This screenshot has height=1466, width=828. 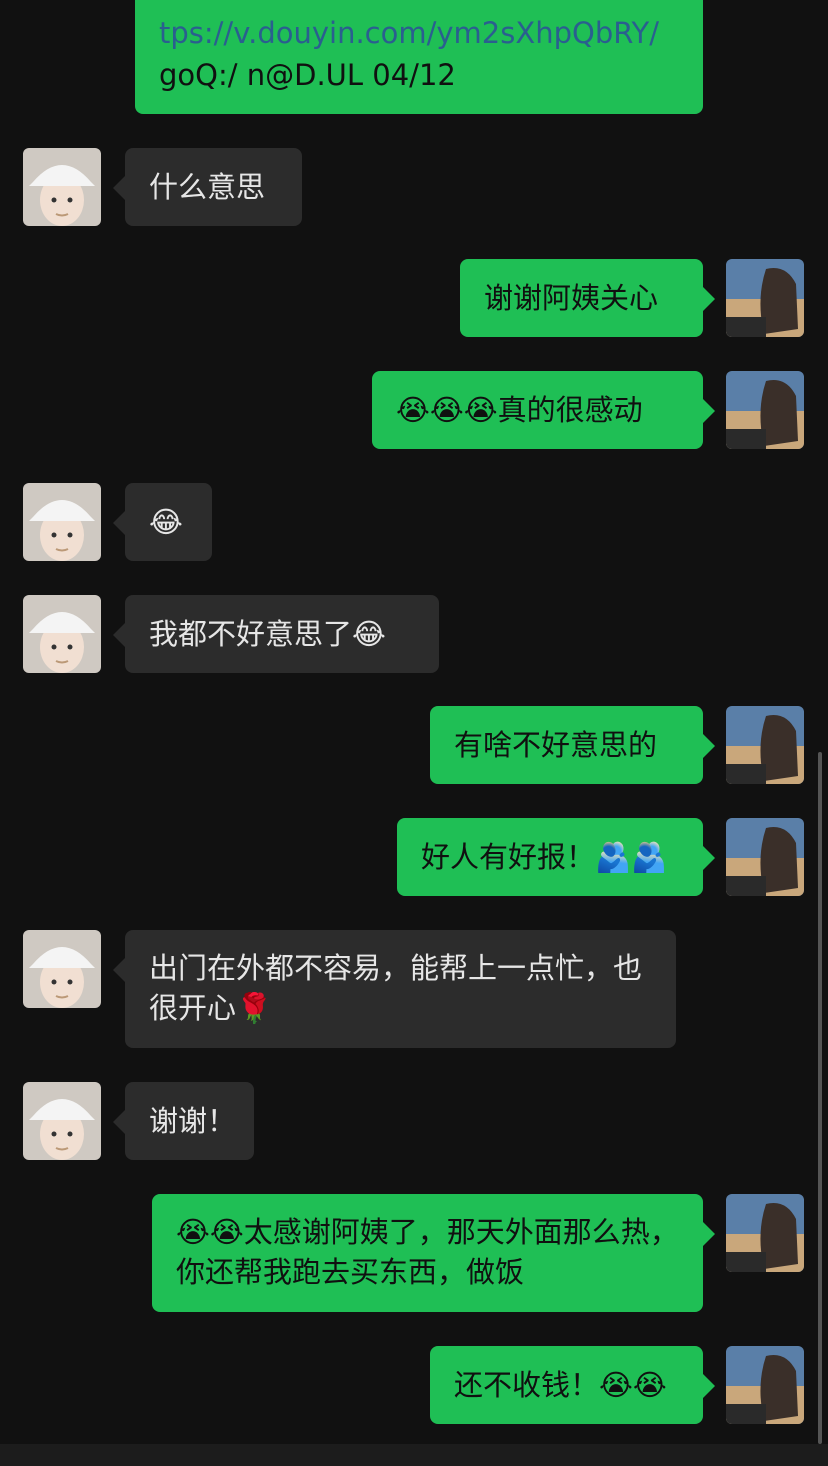 I want to click on message-bubble-right: 😭😭😭真的很感动, so click(x=543, y=410).